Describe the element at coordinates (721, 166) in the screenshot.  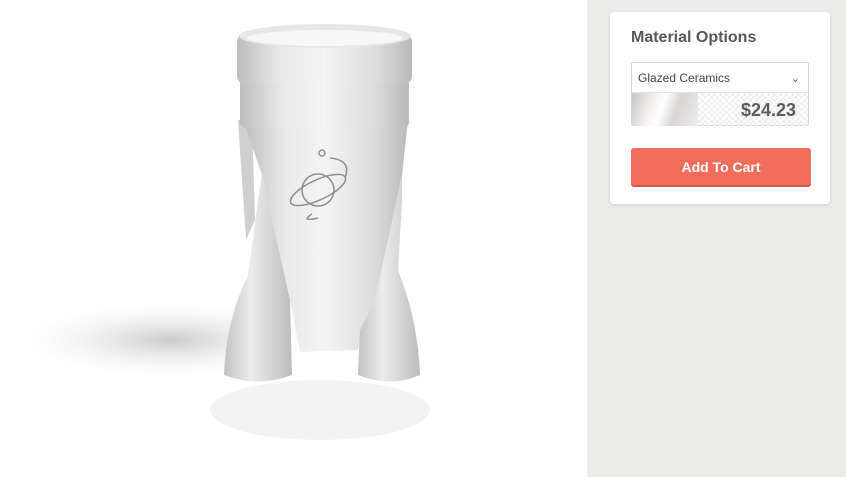
I see `add-to-cart-button: Add To Cart` at that location.